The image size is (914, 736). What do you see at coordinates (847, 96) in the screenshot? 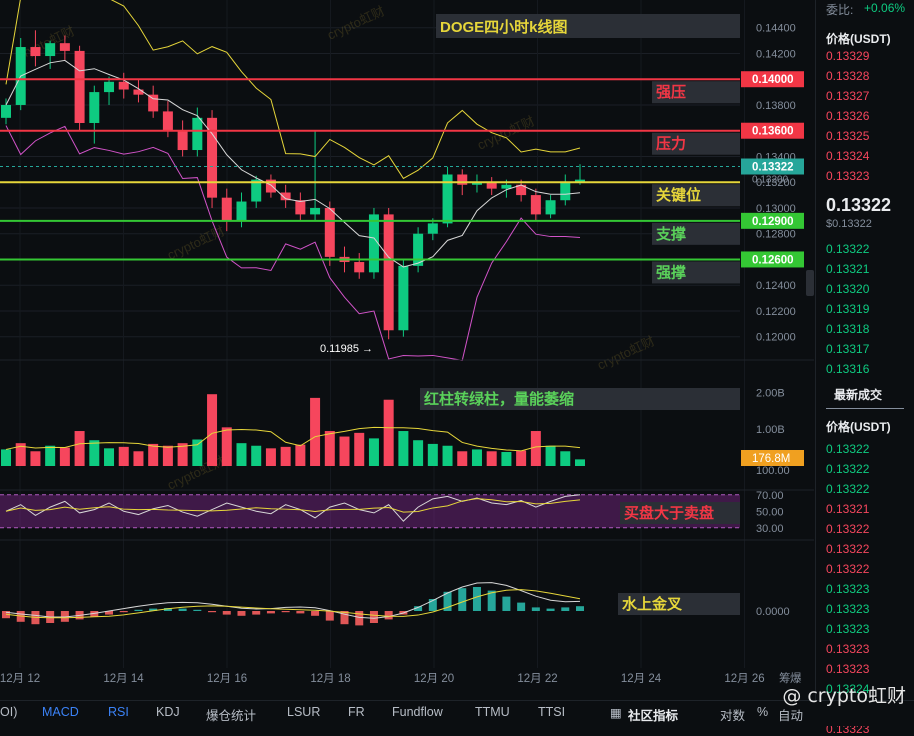
I see `orderbook-ask-row: 0.13327` at bounding box center [847, 96].